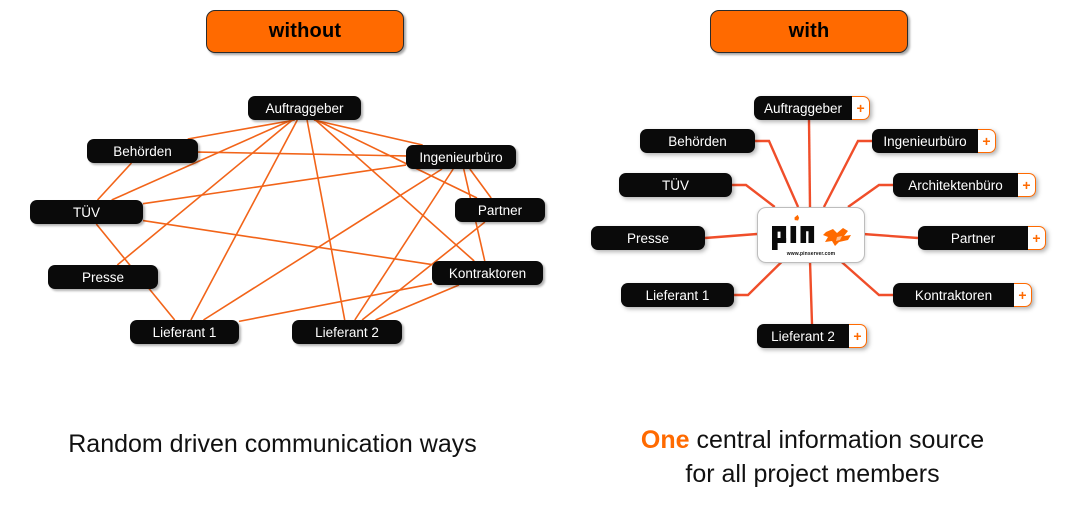  I want to click on left-node-auftraggeber: Auftraggeber, so click(304, 108).